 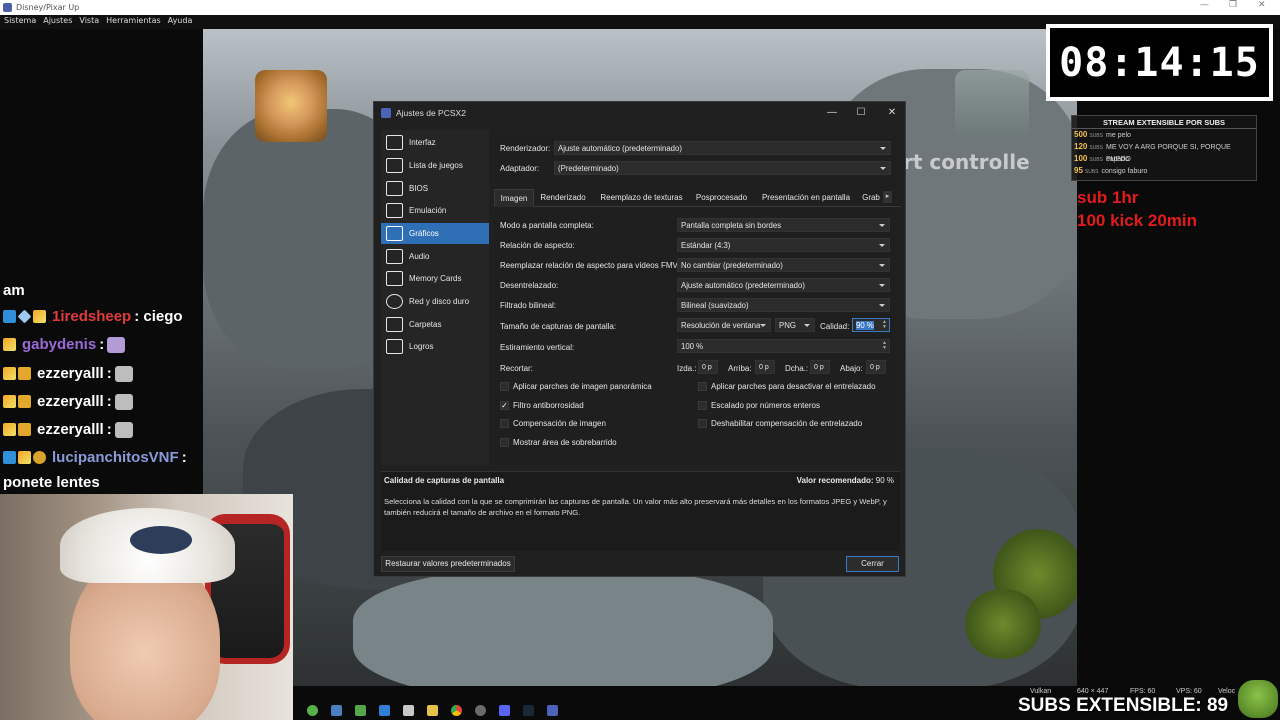 I want to click on chat-message: ezzeryalll :, so click(x=68, y=373).